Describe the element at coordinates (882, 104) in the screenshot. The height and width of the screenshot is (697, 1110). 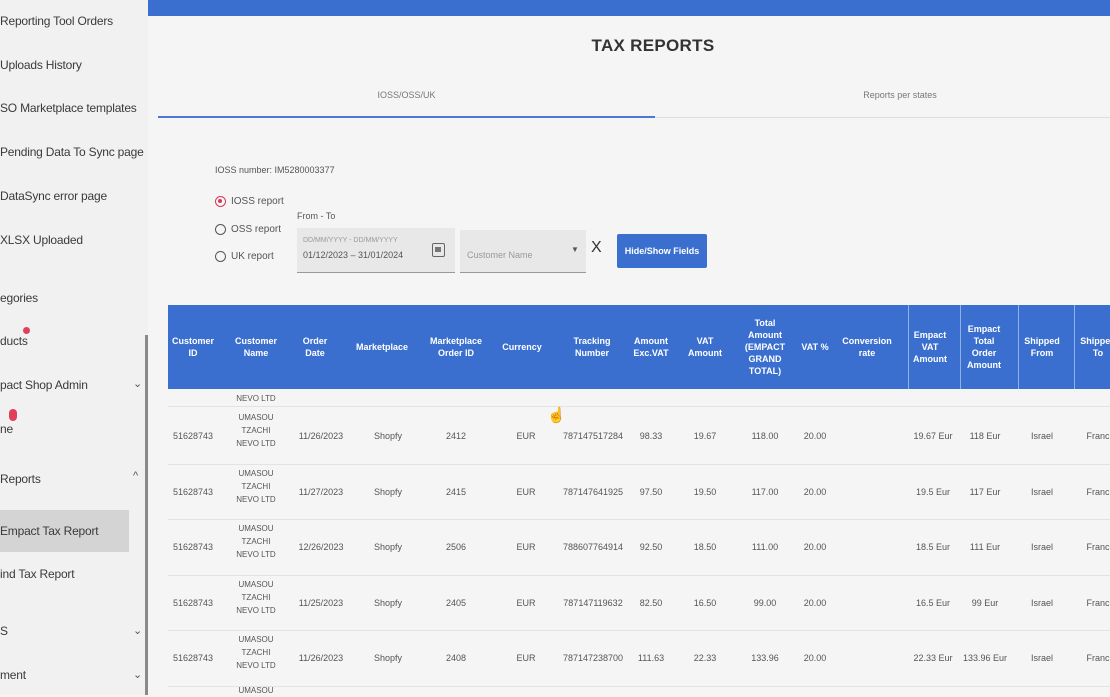
I see `tab-reports-per-states: Reports per states` at that location.